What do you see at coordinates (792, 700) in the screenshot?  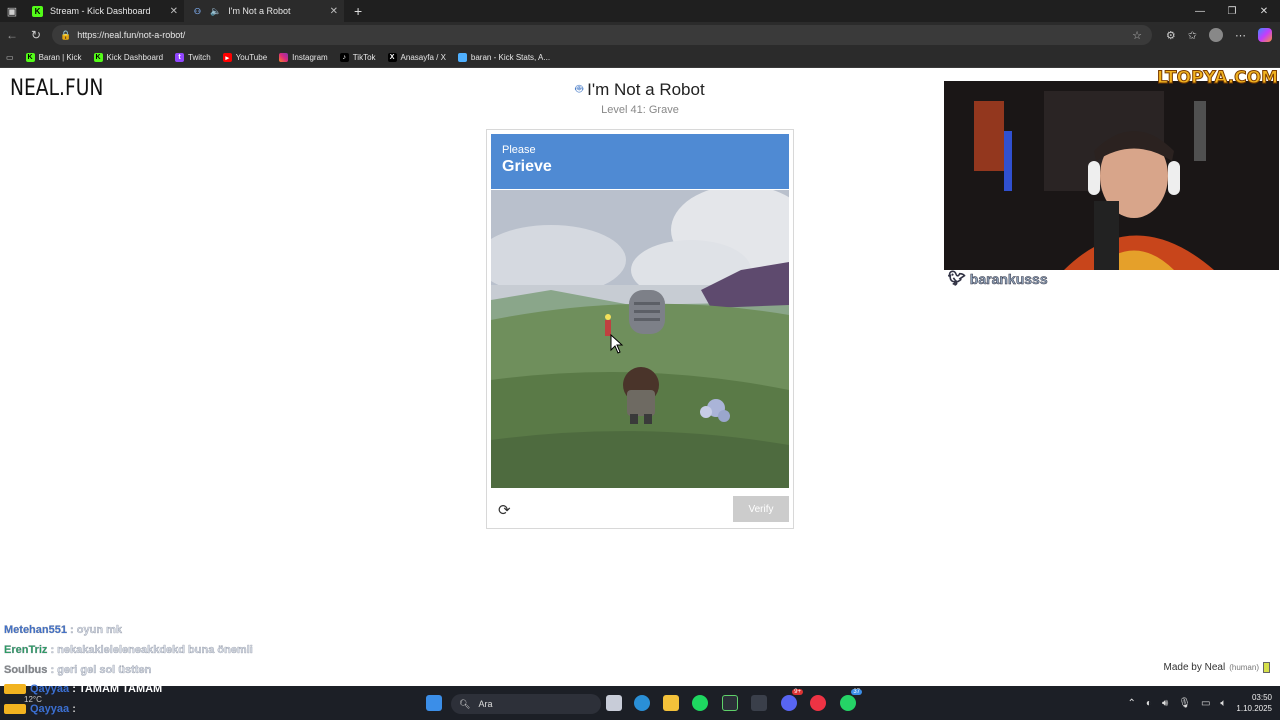 I see `discord-icon: 9+` at bounding box center [792, 700].